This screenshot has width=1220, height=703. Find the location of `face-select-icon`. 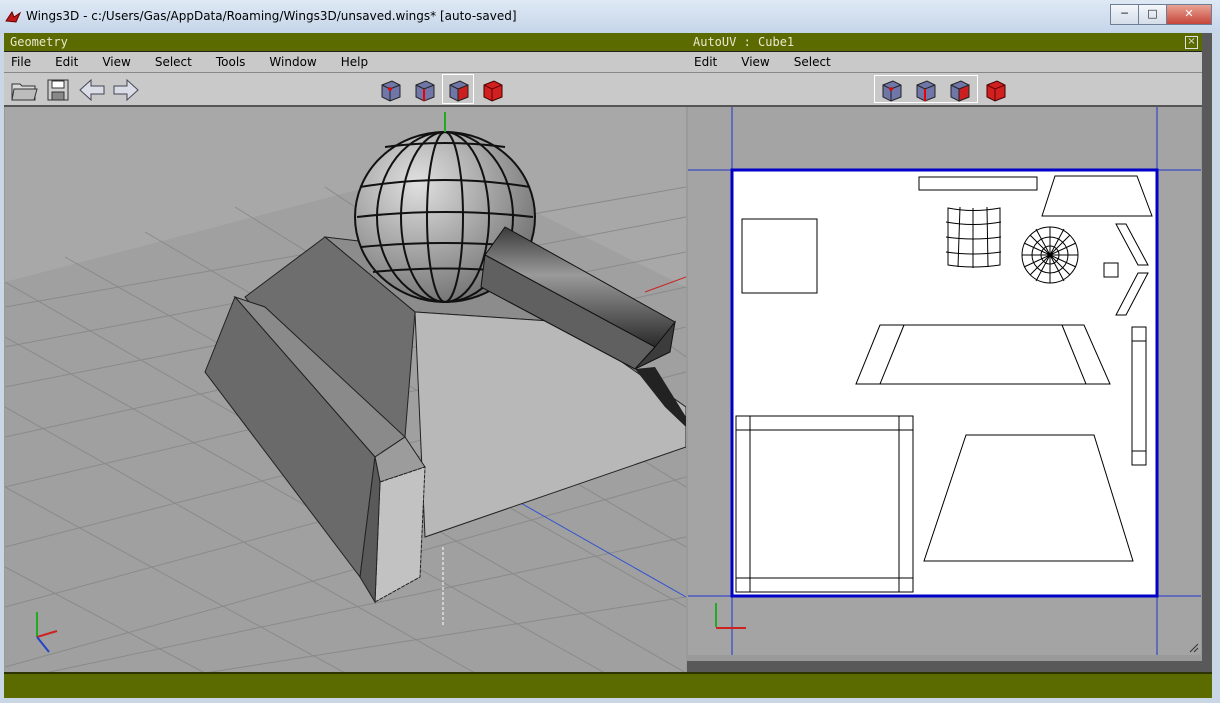

face-select-icon is located at coordinates (458, 90).